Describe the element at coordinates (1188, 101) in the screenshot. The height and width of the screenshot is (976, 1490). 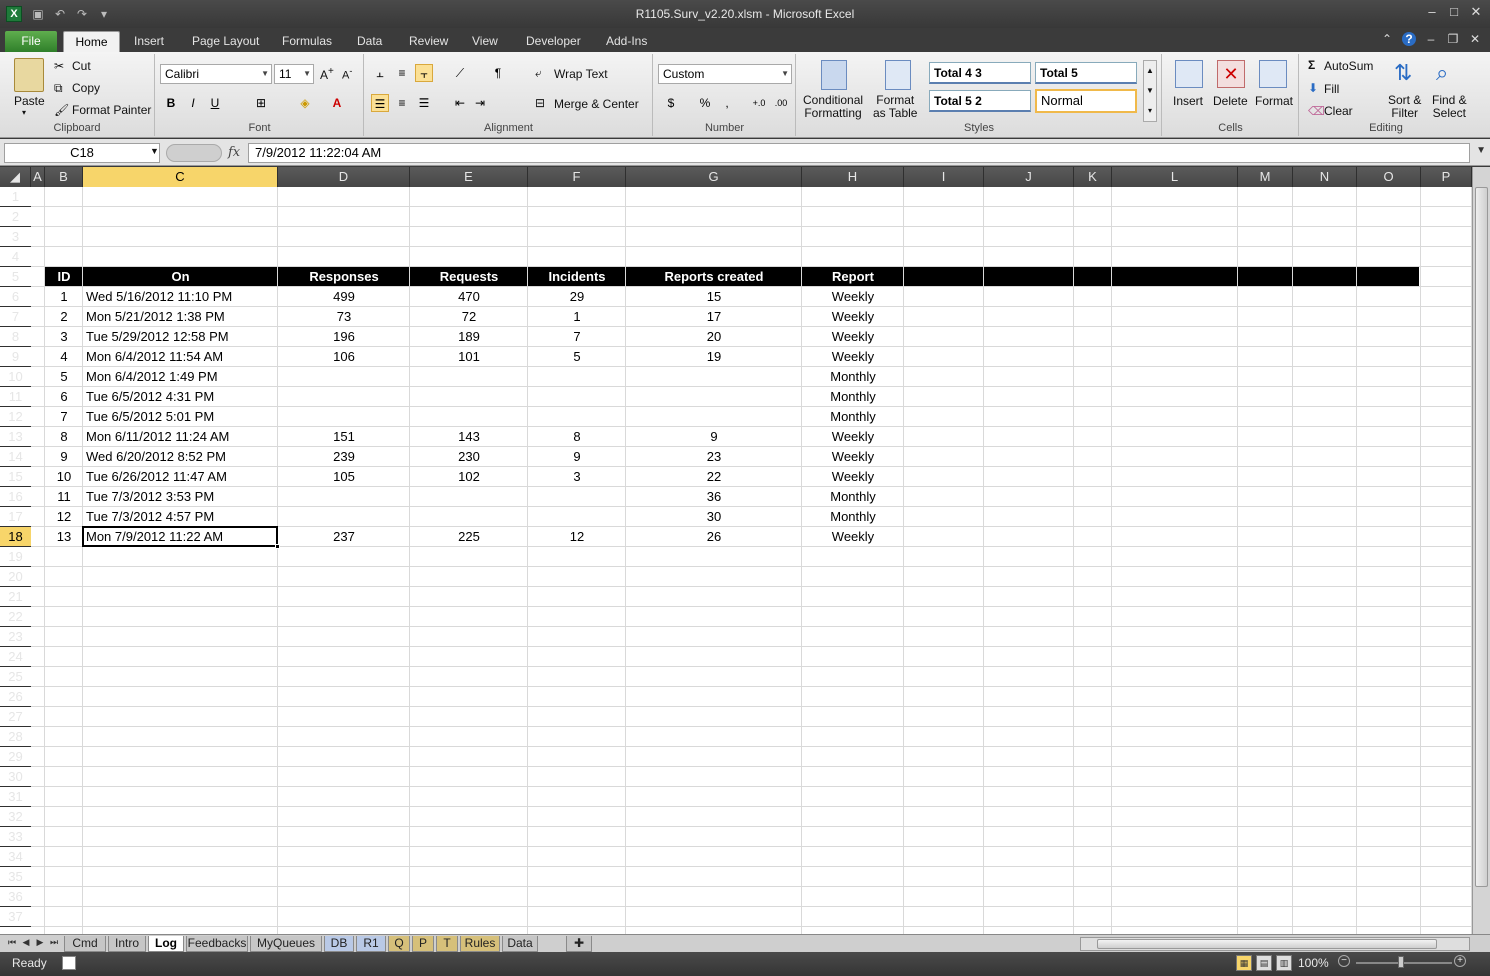
I see `insert-button: Insert` at that location.